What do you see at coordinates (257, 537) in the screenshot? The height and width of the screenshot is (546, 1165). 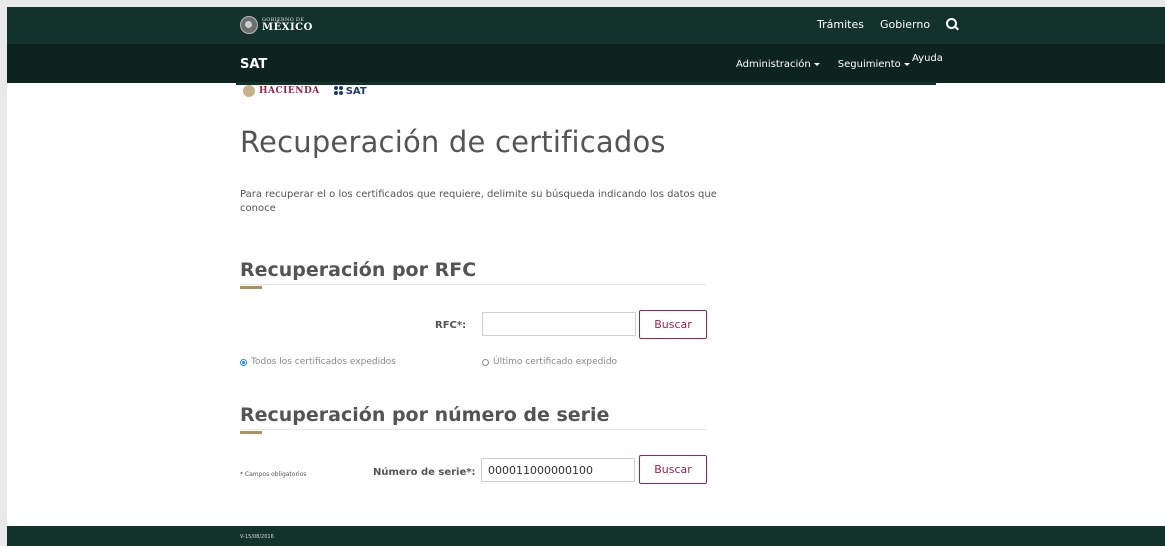 I see `version-label: V-15/08/2016` at bounding box center [257, 537].